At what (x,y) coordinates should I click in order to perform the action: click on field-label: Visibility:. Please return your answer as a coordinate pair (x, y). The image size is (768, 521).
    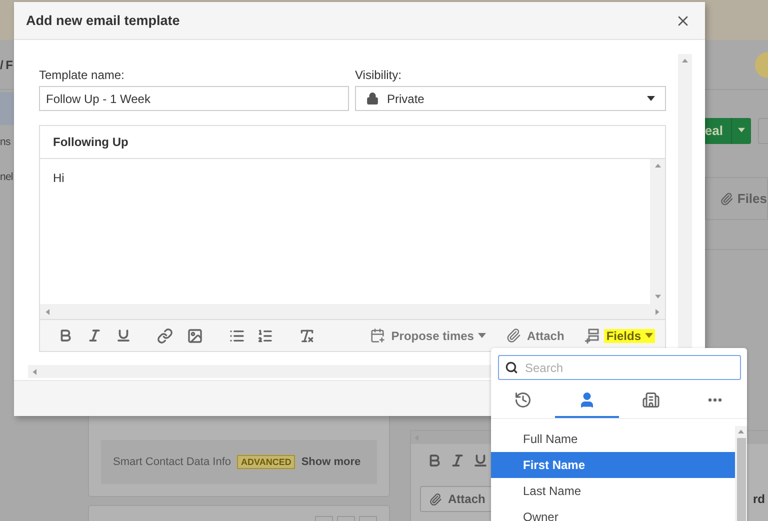
    Looking at the image, I should click on (378, 75).